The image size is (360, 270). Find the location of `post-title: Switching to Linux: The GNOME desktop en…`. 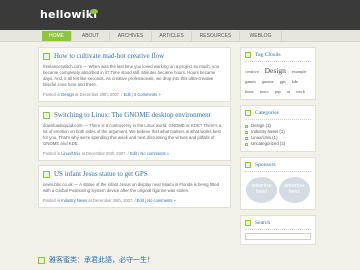

post-title: Switching to Linux: The GNOME desktop en… is located at coordinates (132, 115).